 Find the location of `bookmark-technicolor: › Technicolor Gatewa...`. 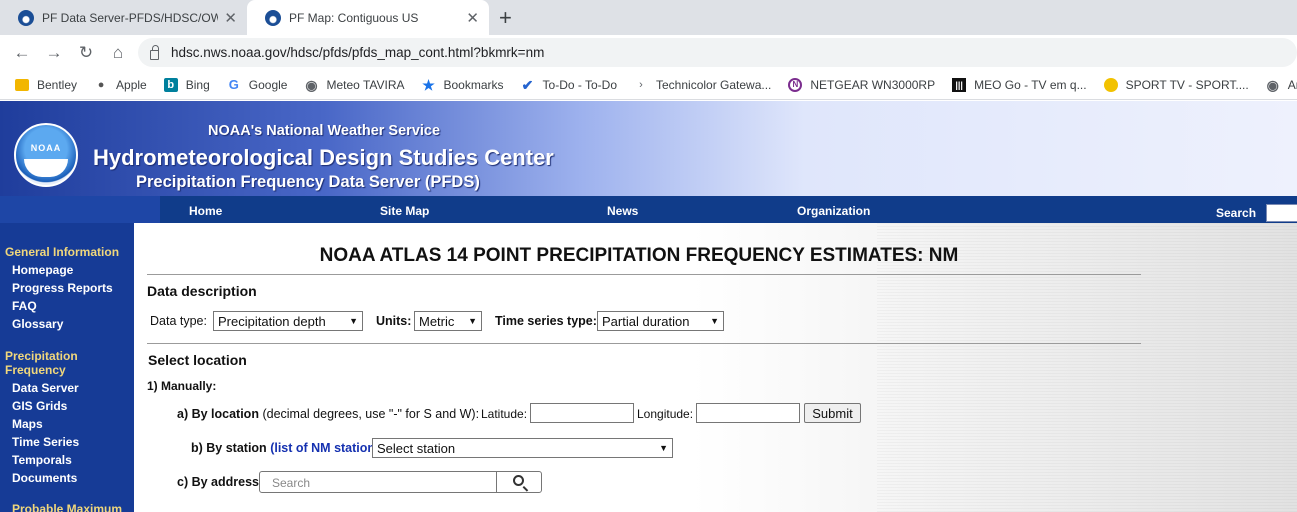

bookmark-technicolor: › Technicolor Gatewa... is located at coordinates (702, 85).